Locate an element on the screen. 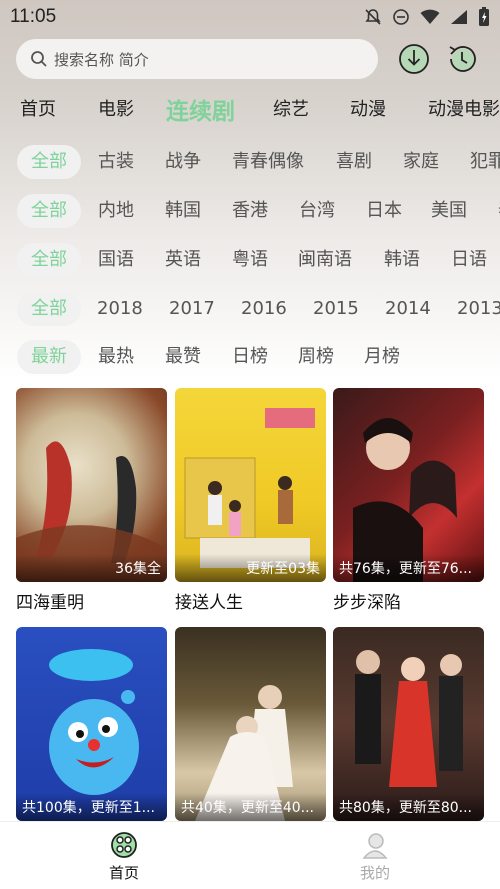 The width and height of the screenshot is (500, 889). show-card: 36集全 四海重明 is located at coordinates (91, 500).